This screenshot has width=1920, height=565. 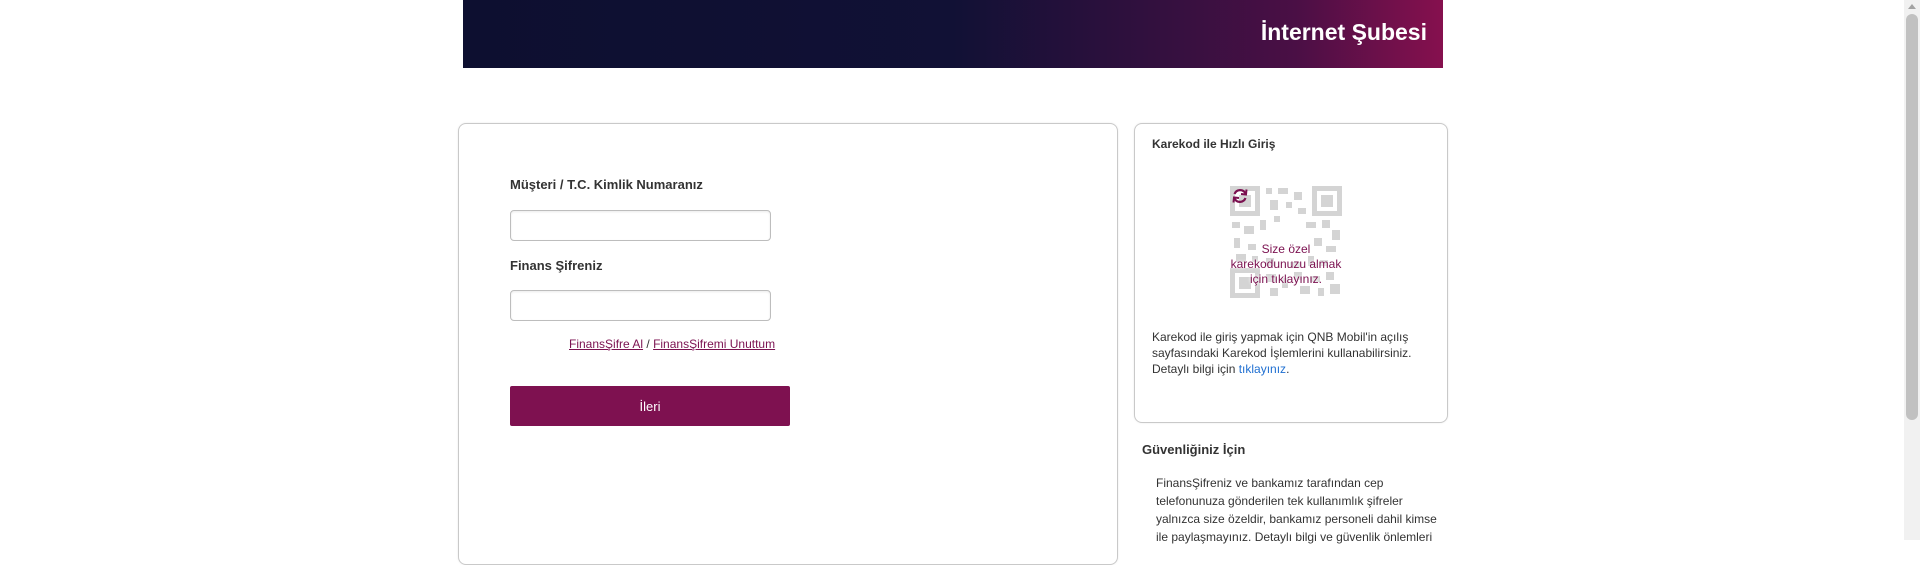 I want to click on qr-panel-title: Karekod ile Hızlı Giriş, so click(x=1214, y=144).